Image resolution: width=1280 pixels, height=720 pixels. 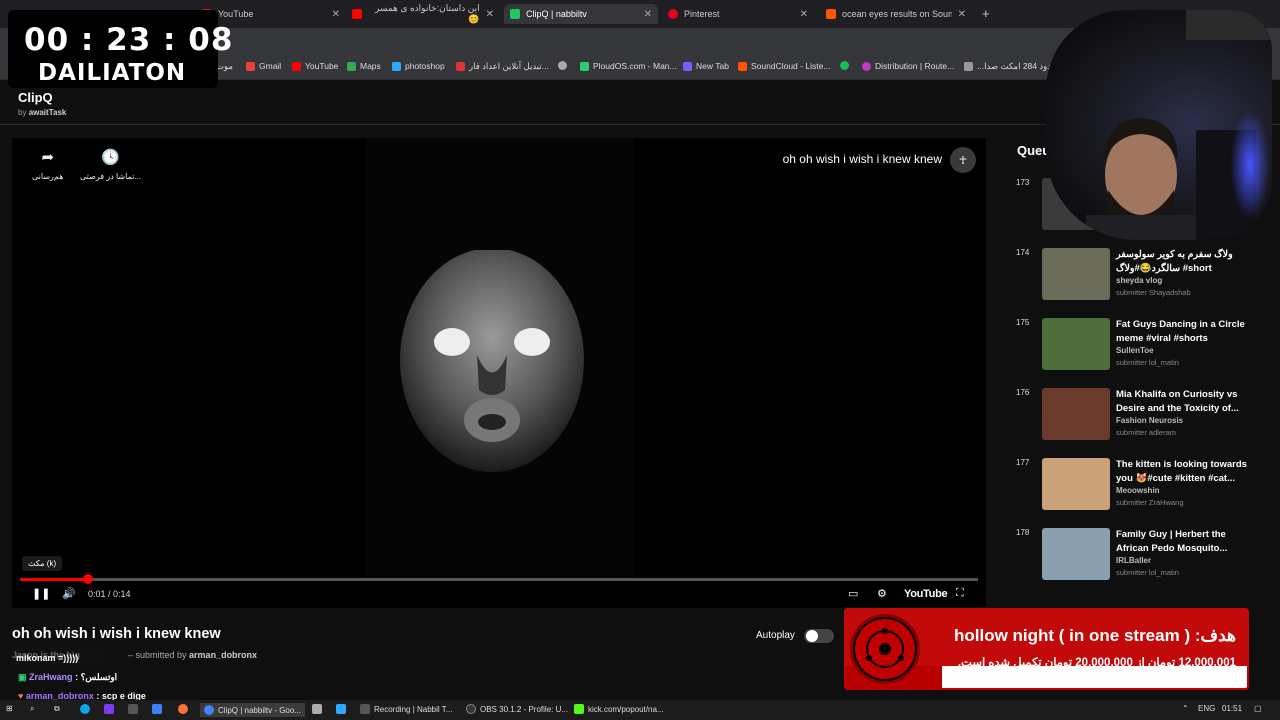 I want to click on search-icon: ⌕, so click(x=32, y=708).